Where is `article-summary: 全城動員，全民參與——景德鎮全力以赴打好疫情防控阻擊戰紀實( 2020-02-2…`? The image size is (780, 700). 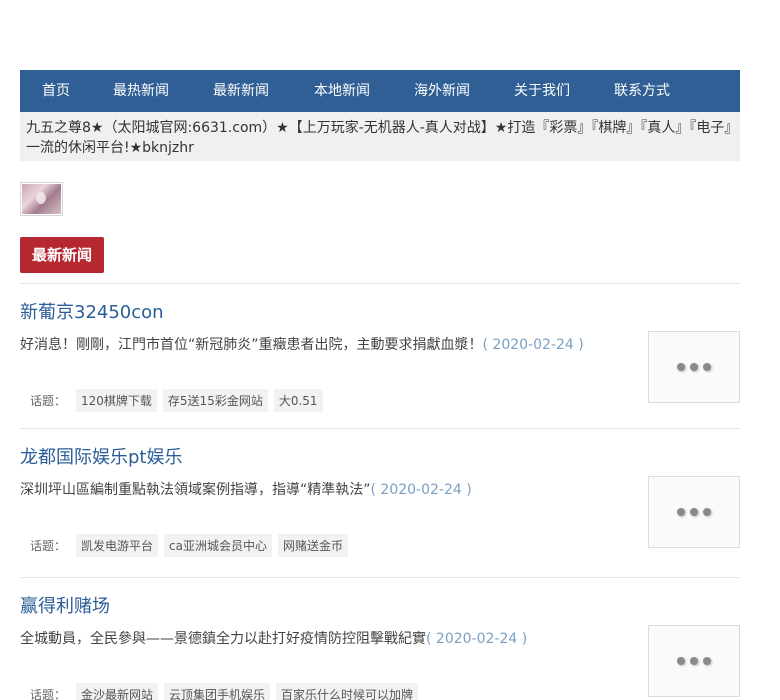 article-summary: 全城動員，全民參與——景德鎮全力以赴打好疫情防控阻擊戰紀實( 2020-02-2… is located at coordinates (273, 638).